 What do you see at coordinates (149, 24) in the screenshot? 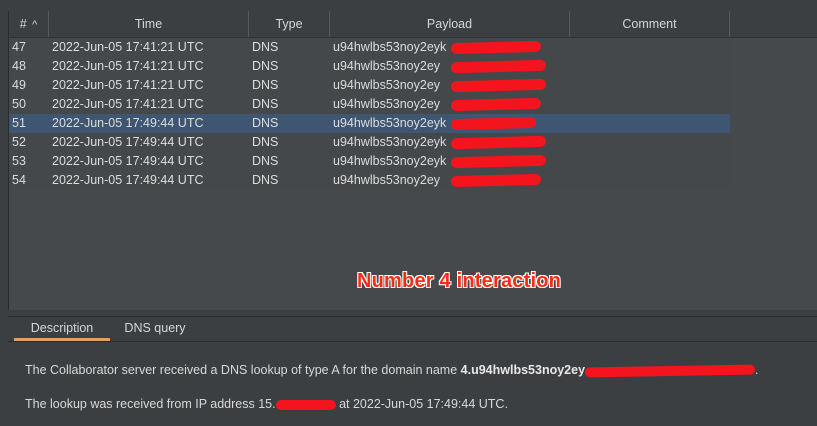
I see `column-header-time: Time` at bounding box center [149, 24].